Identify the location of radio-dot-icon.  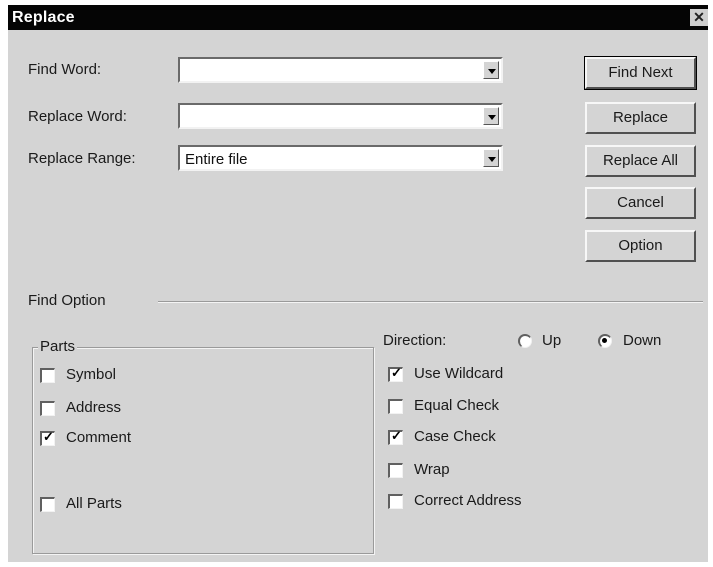
(604, 340).